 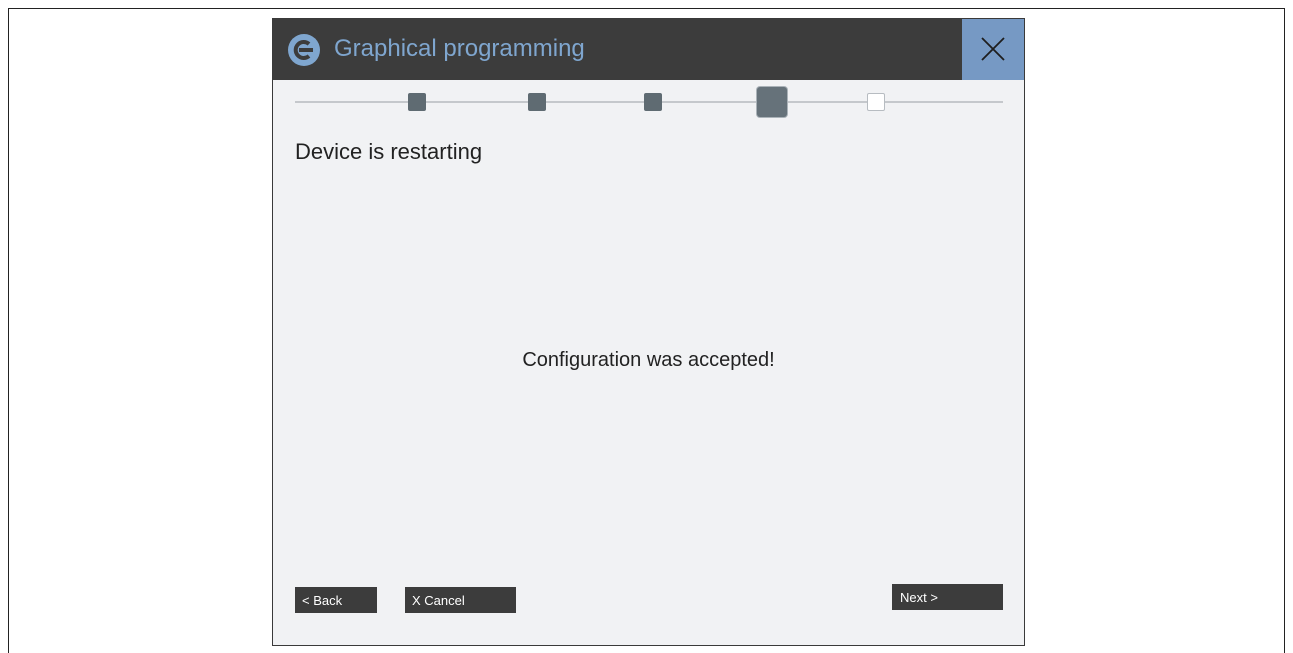 I want to click on figure-frame-left, so click(x=8, y=330).